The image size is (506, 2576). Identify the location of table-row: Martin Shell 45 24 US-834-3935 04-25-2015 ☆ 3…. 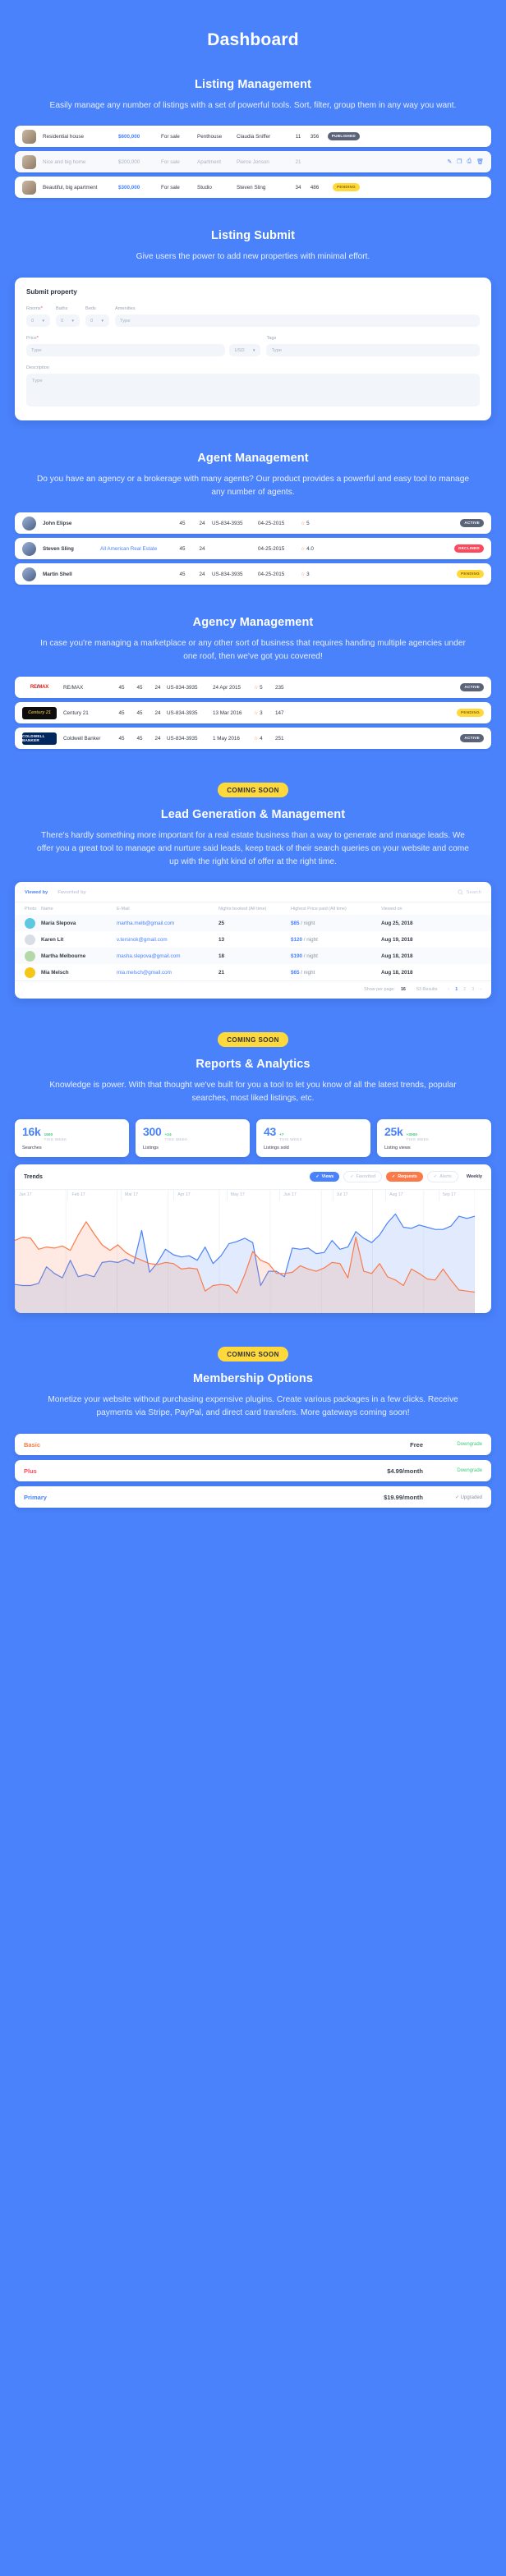
(253, 574).